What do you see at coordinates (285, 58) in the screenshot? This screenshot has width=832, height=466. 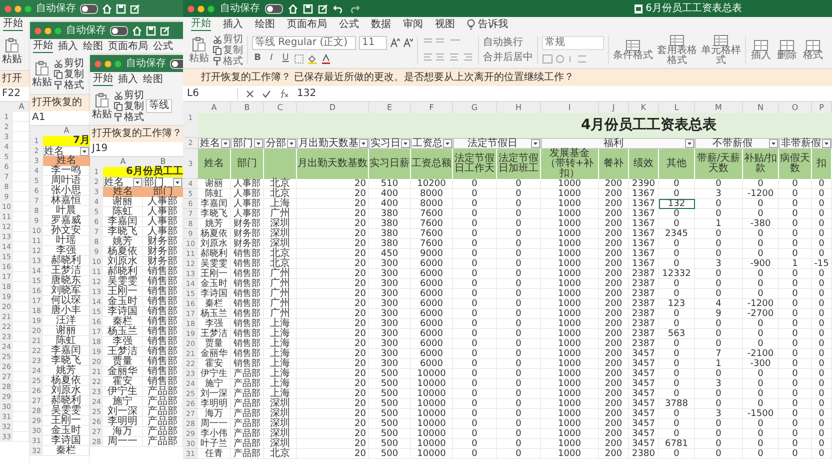 I see `format-button: U` at bounding box center [285, 58].